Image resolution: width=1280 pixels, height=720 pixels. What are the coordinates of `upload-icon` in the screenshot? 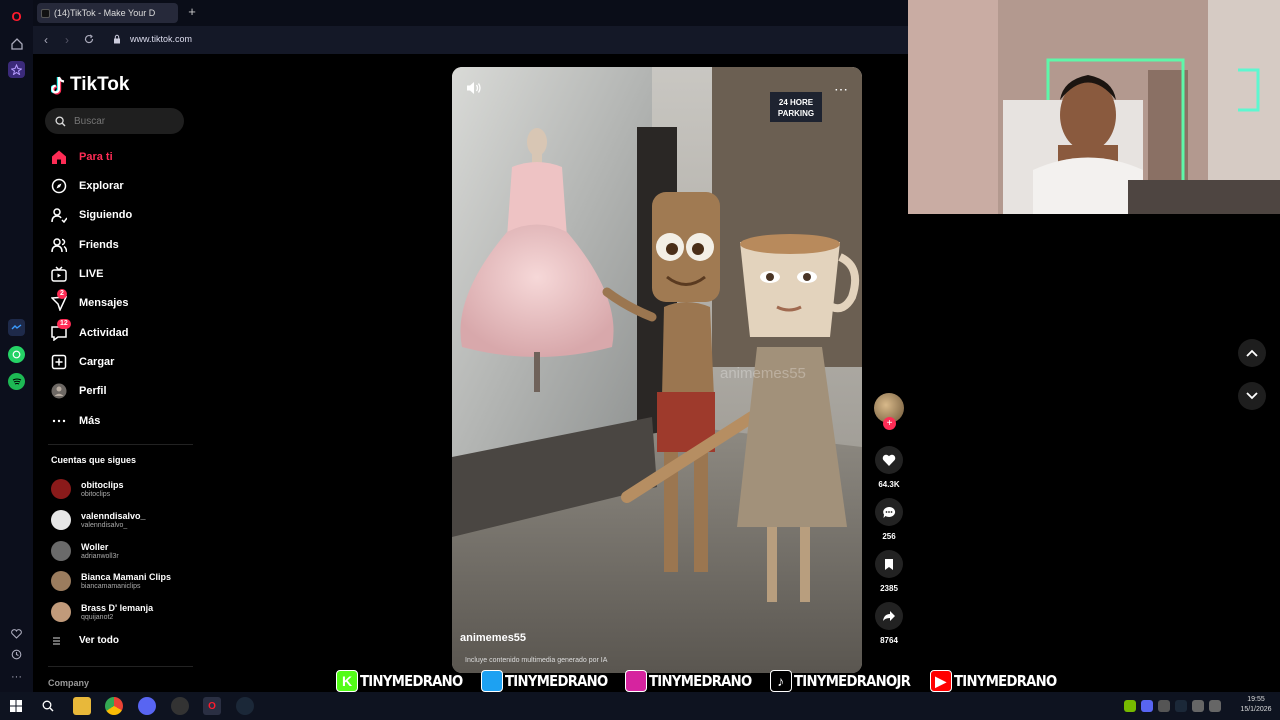 It's located at (59, 362).